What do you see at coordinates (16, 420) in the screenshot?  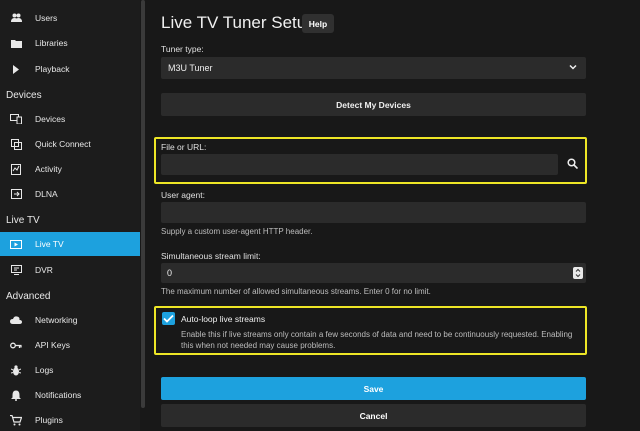 I see `cart-icon` at bounding box center [16, 420].